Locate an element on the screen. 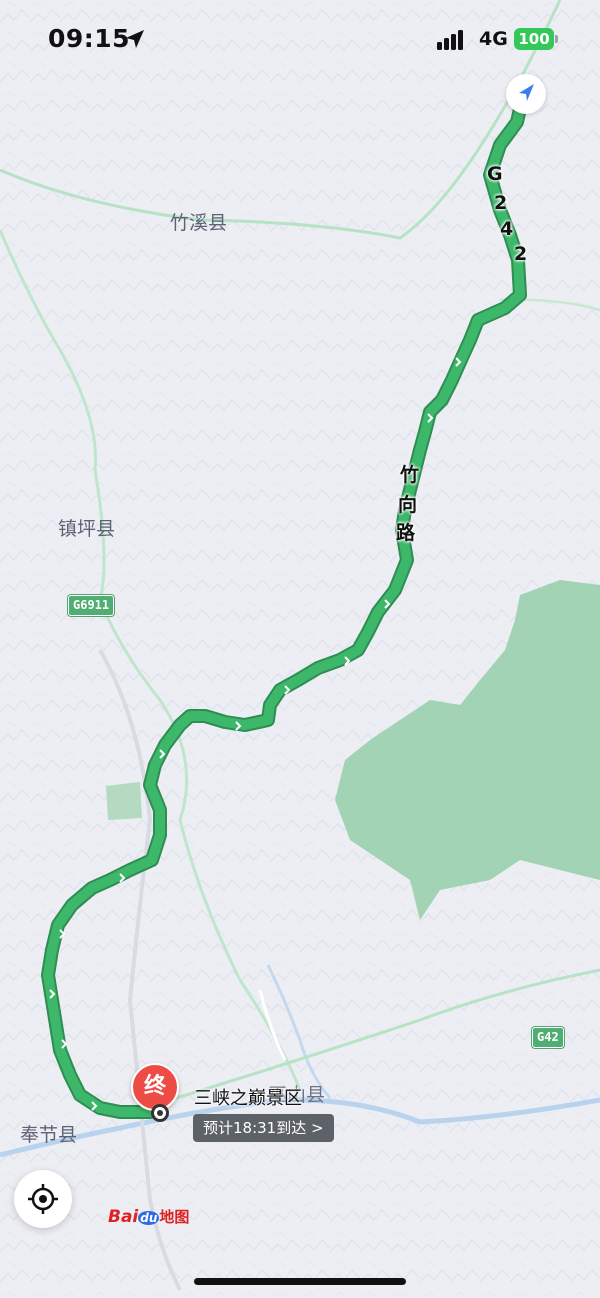  crosshair-icon is located at coordinates (43, 1199).